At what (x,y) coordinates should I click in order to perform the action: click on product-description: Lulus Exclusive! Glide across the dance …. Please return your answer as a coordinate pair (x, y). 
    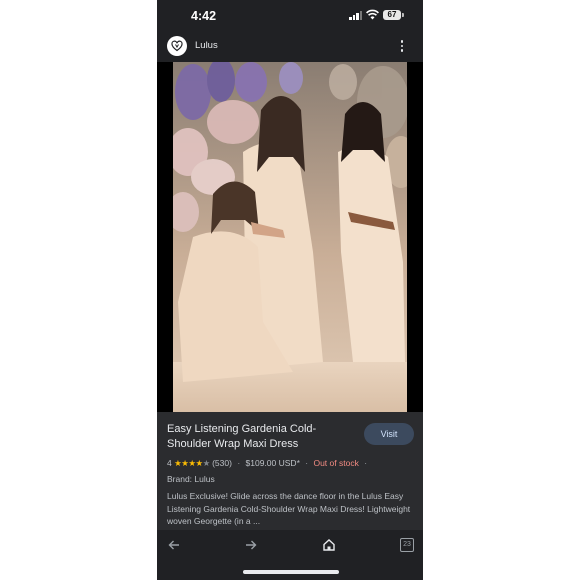
    Looking at the image, I should click on (289, 508).